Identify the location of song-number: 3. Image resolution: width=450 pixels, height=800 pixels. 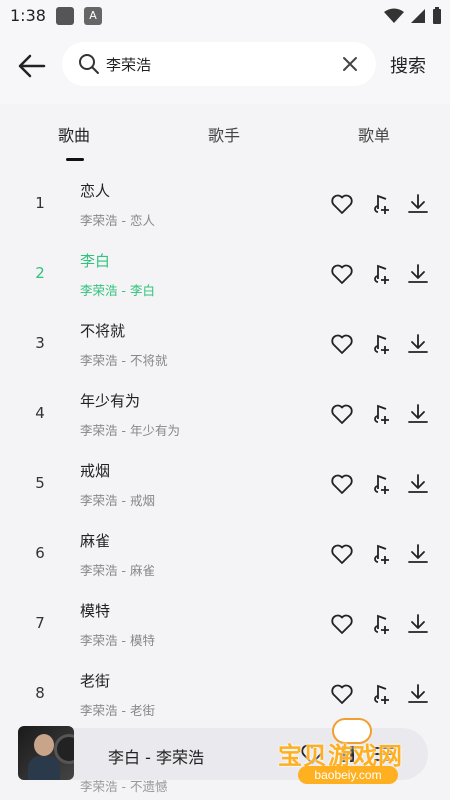
(40, 343).